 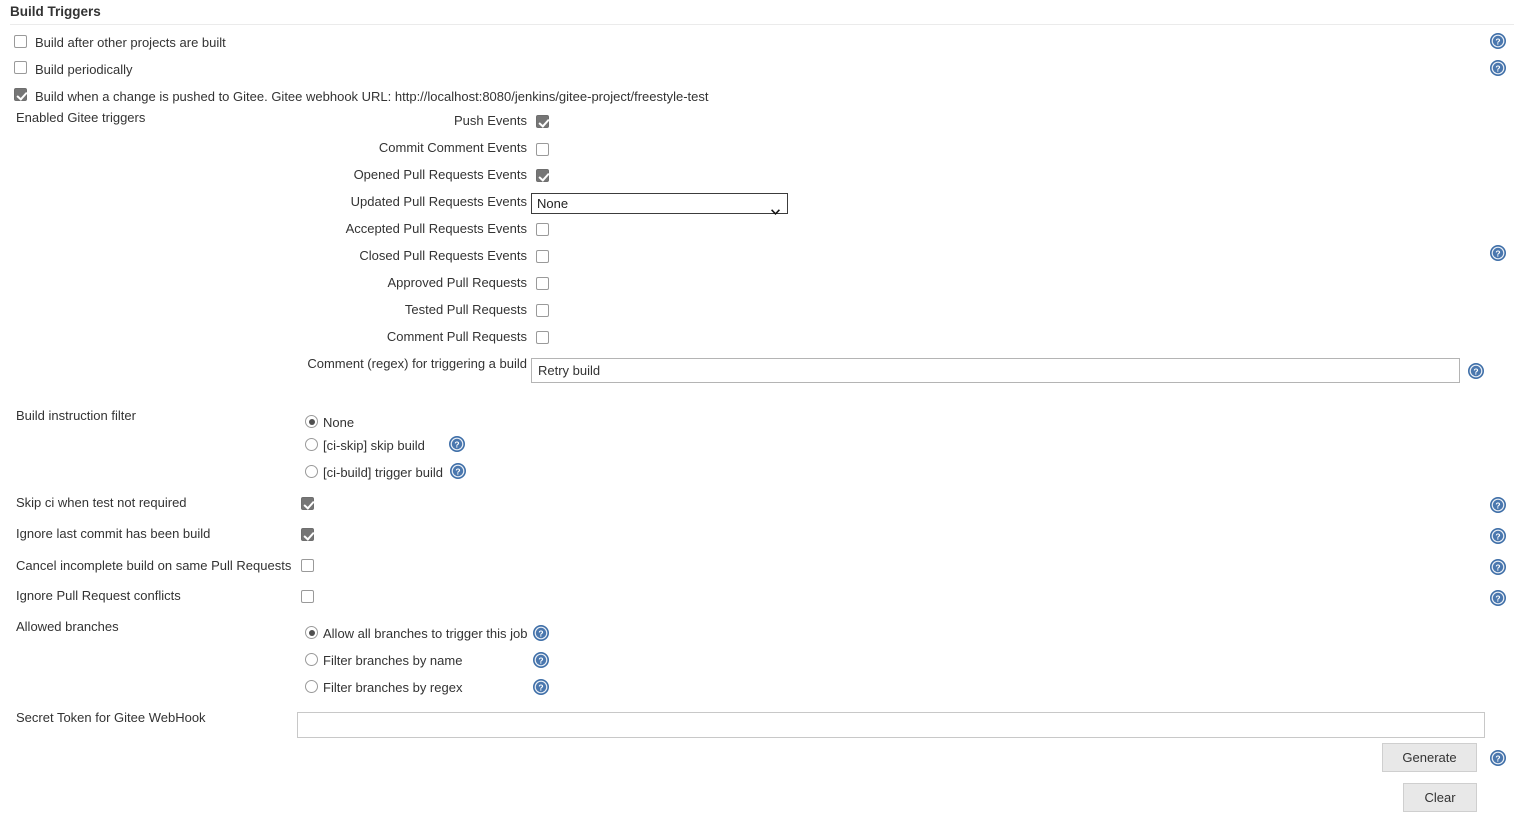 What do you see at coordinates (55, 11) in the screenshot?
I see `page-title: Build Triggers` at bounding box center [55, 11].